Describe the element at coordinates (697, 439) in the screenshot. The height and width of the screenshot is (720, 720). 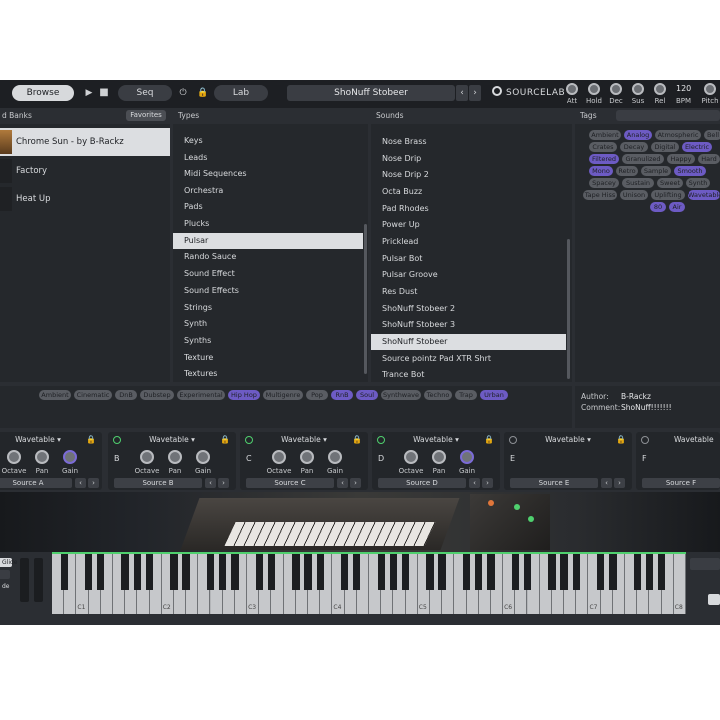
I see `source-type-dropdown: Wavetable` at that location.